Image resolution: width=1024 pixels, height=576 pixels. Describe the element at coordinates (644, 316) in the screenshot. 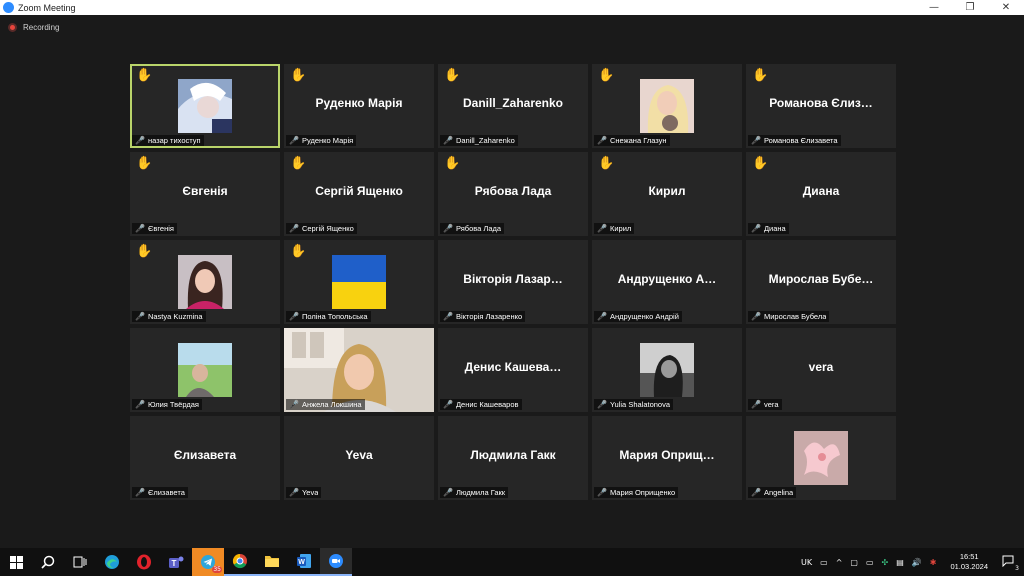

I see `participant-name: Андрущенко Андрій` at that location.